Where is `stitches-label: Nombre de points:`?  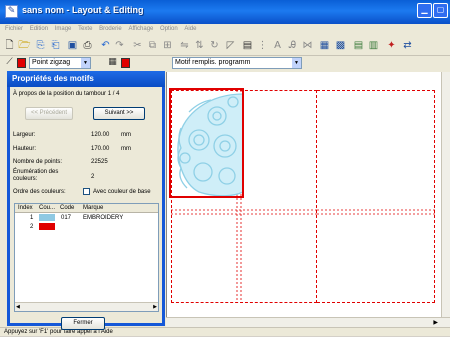 stitches-label: Nombre de points: is located at coordinates (38, 162).